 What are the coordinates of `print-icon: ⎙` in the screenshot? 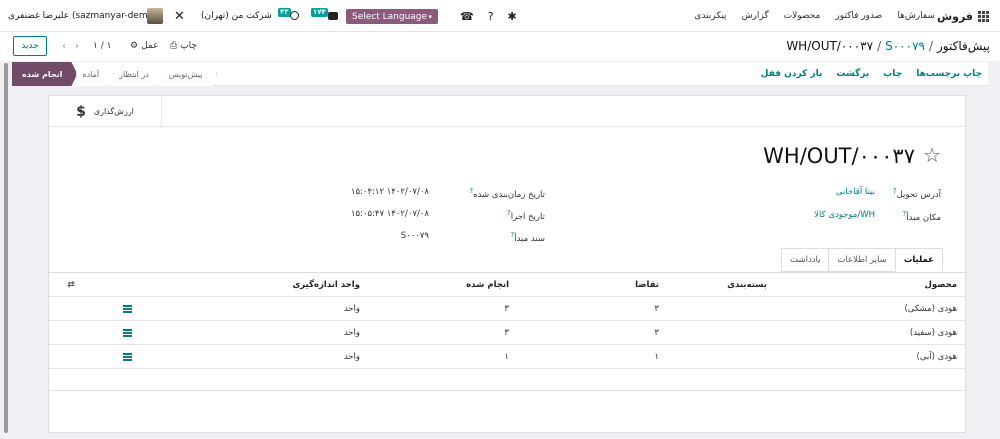 It's located at (174, 46).